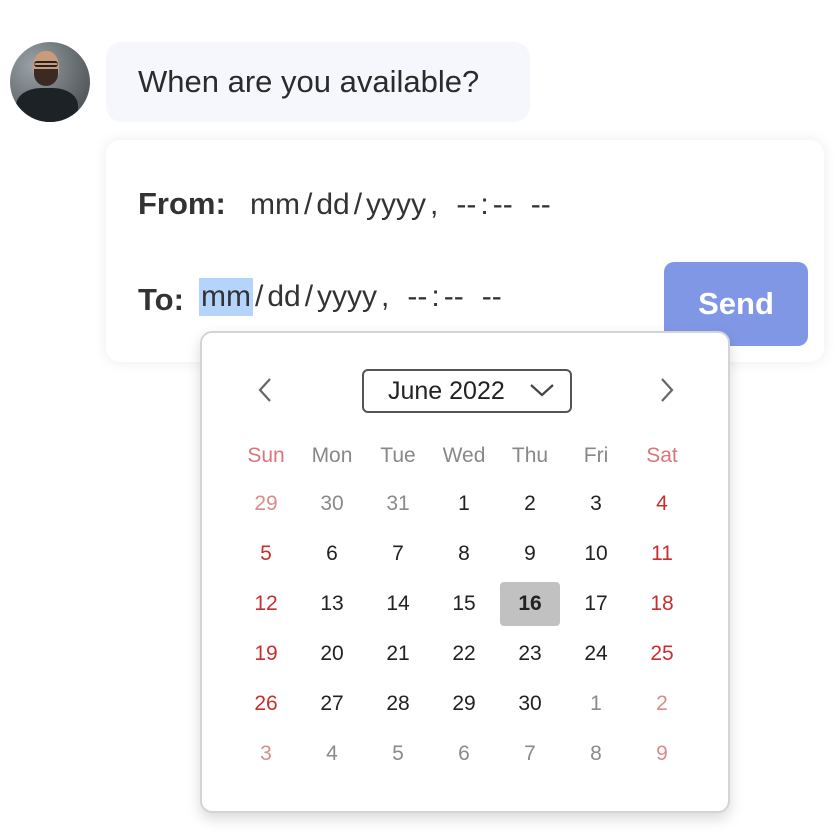 The width and height of the screenshot is (840, 840). What do you see at coordinates (266, 604) in the screenshot?
I see `calendar-day: 12` at bounding box center [266, 604].